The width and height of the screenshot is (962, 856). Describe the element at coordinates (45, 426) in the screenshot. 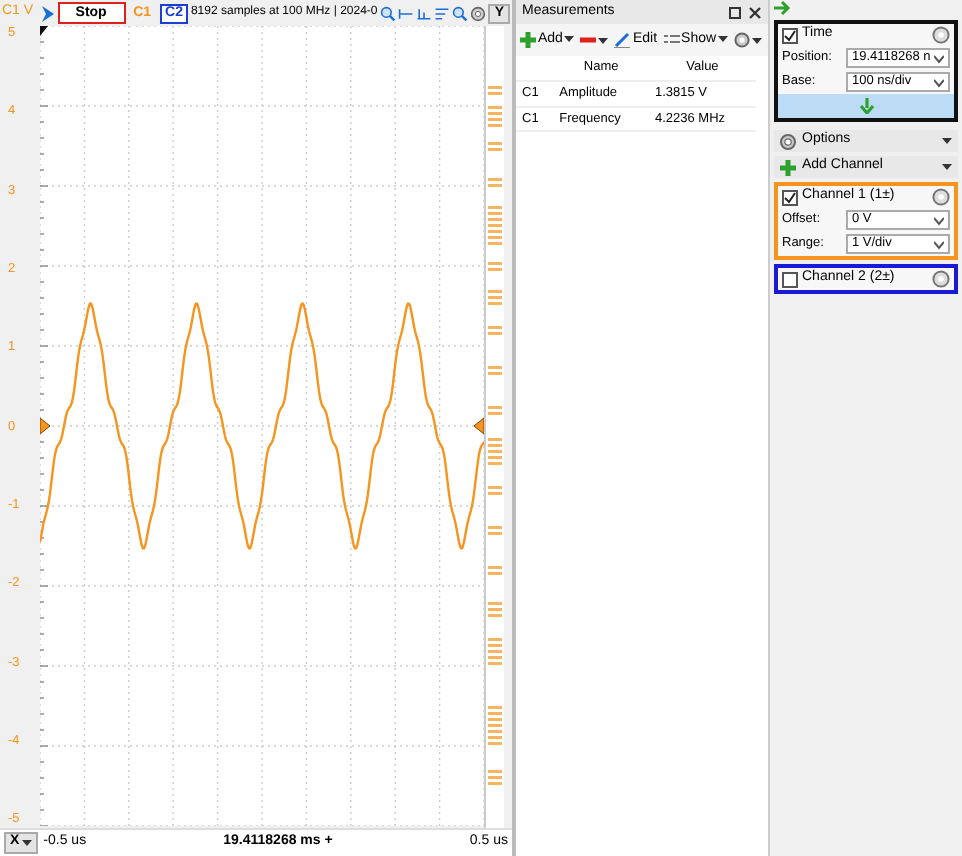

I see `zero-marker-icon` at that location.